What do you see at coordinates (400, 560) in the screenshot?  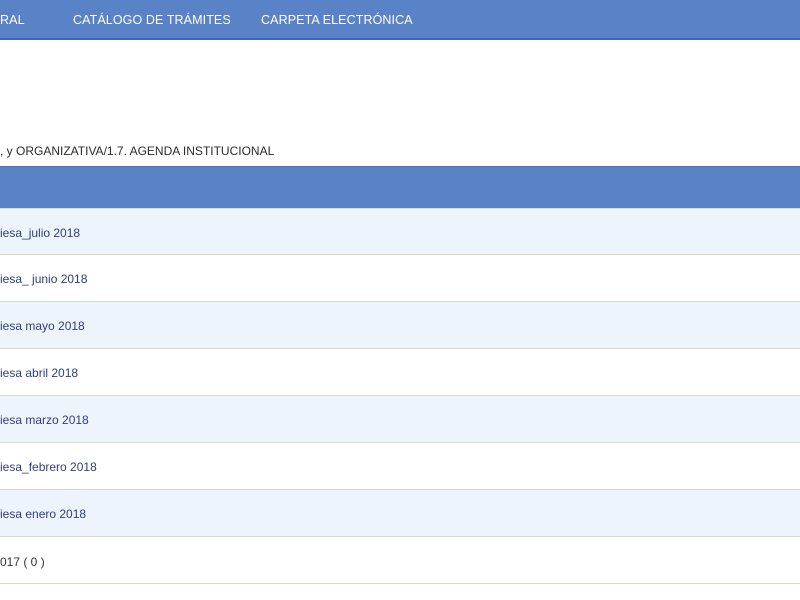 I see `table-row-folder-2017: 017 ( 0 )` at bounding box center [400, 560].